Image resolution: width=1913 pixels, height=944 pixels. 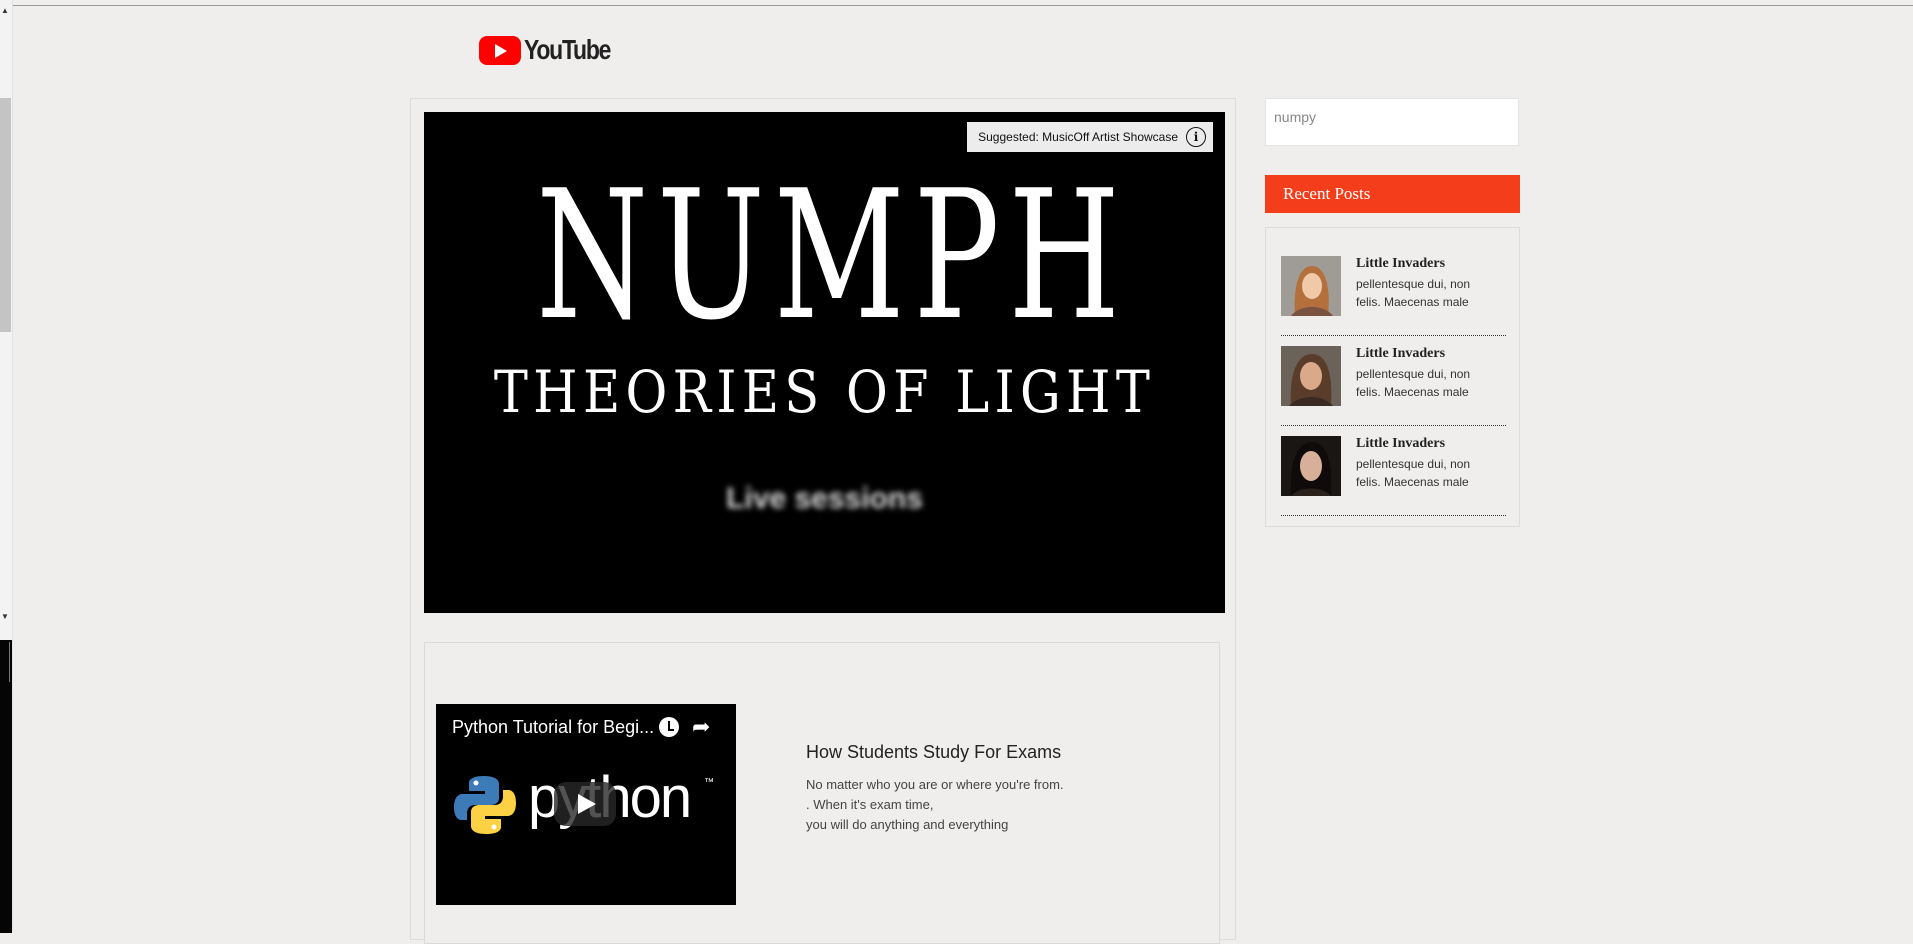 I want to click on python-logo-icon, so click(x=485, y=805).